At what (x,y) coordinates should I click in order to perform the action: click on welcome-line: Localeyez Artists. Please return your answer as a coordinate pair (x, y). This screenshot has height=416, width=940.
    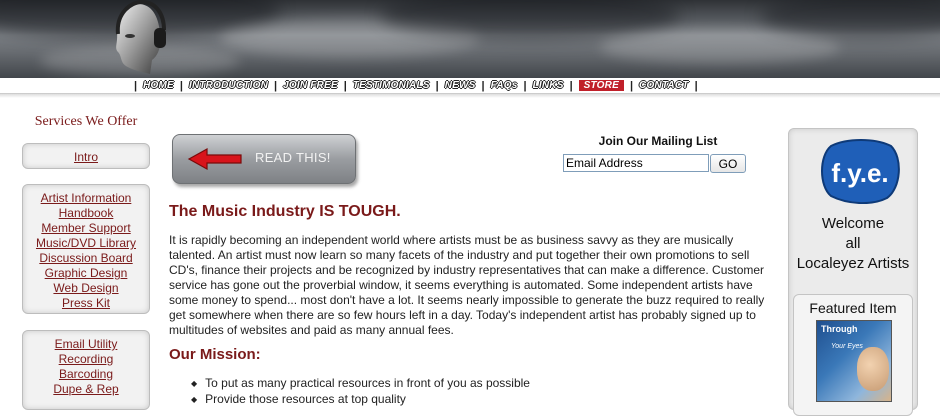
    Looking at the image, I should click on (853, 263).